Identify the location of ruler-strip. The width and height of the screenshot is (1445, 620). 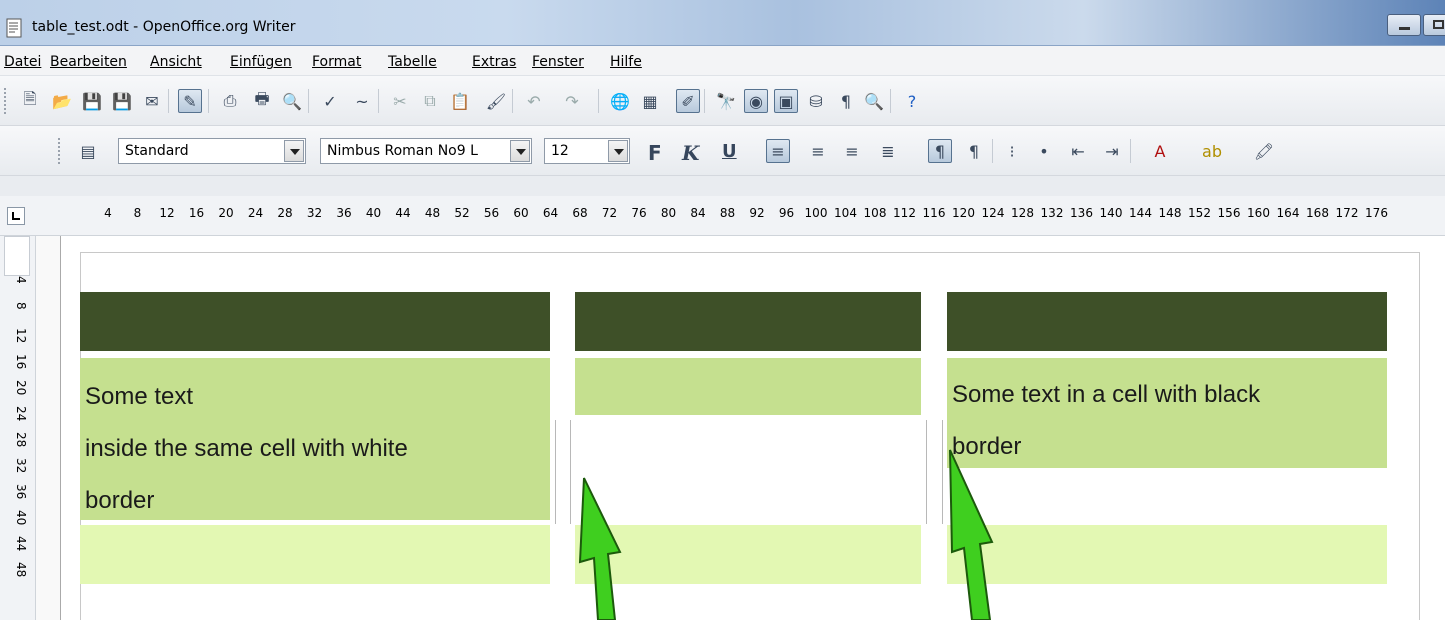
(722, 186).